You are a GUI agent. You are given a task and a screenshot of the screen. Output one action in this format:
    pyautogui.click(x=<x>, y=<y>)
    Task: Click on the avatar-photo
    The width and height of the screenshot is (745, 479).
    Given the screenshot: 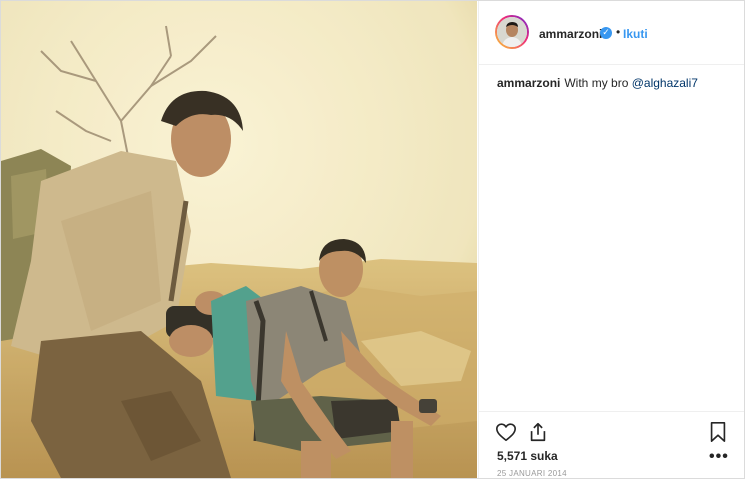 What is the action you would take?
    pyautogui.click(x=512, y=32)
    